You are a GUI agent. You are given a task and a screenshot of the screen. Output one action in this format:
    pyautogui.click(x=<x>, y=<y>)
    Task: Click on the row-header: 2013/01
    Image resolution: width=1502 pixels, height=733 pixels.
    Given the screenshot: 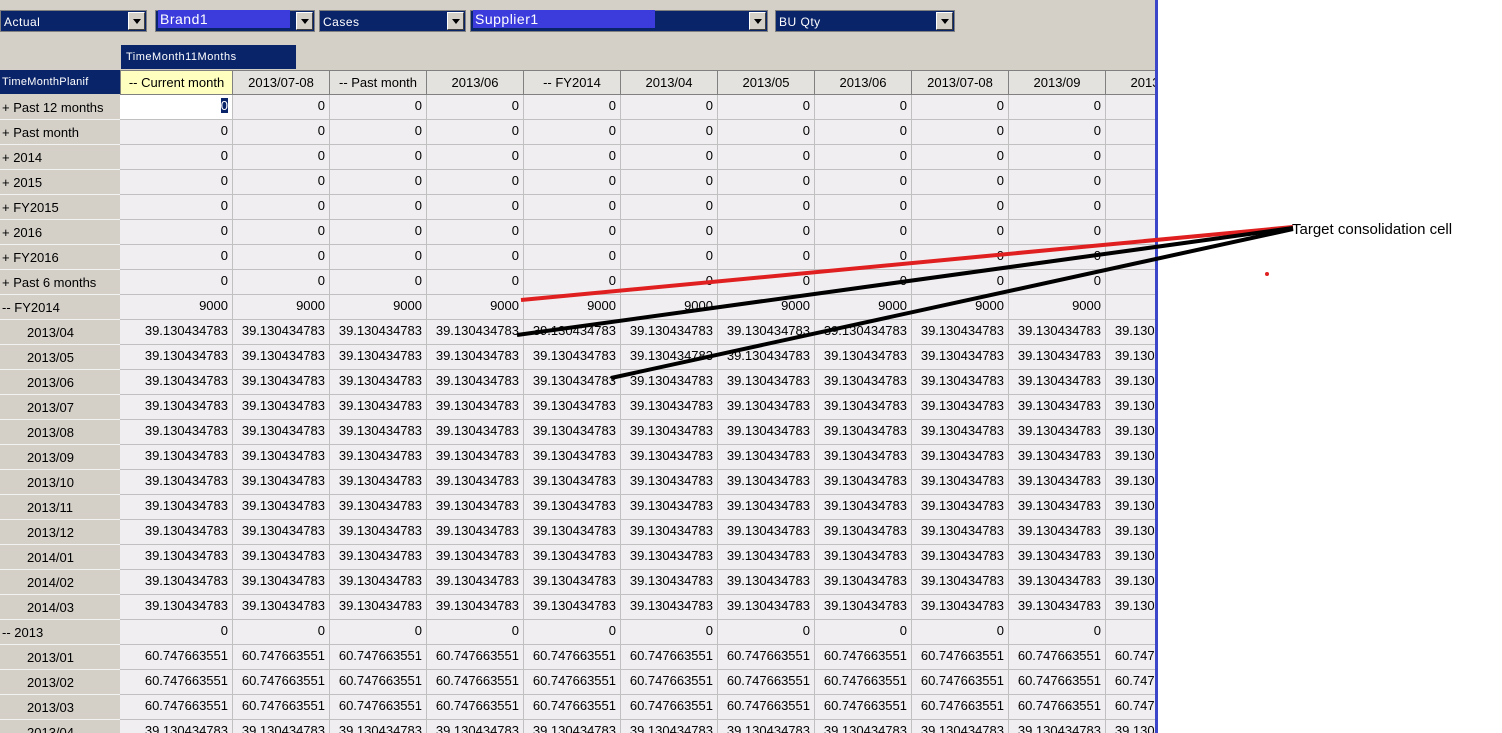 What is the action you would take?
    pyautogui.click(x=60, y=657)
    